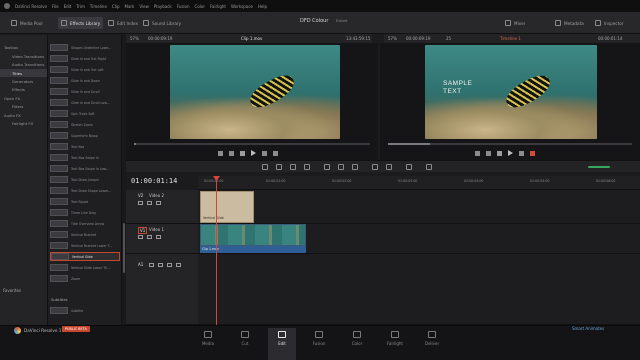  Describe the element at coordinates (85, 223) in the screenshot. I see `effect-item: Title Overview Arrow` at that location.